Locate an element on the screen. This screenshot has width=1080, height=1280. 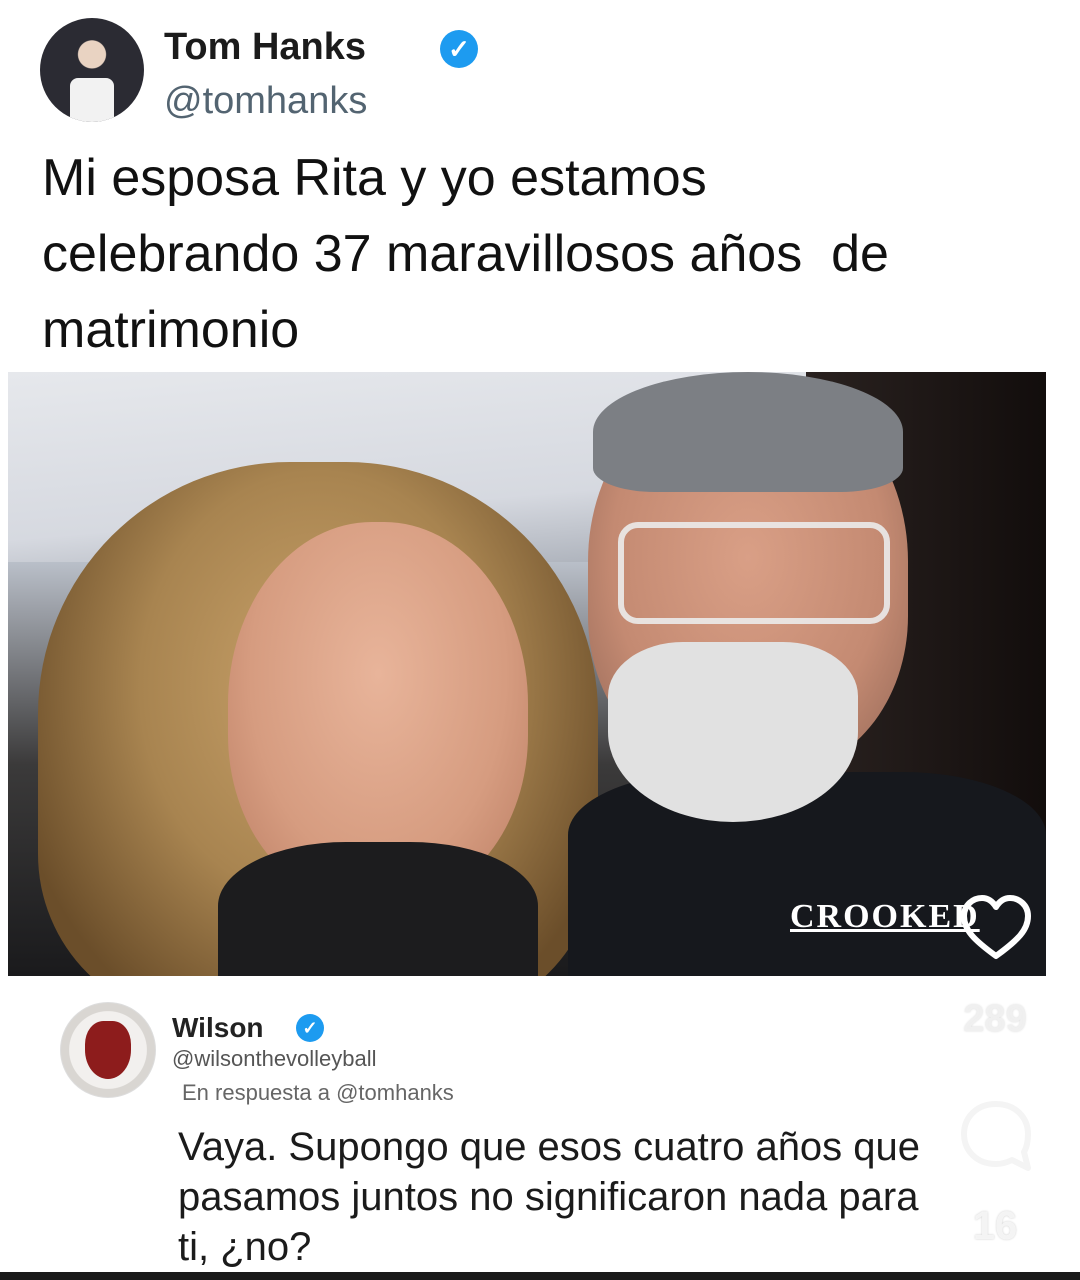
tweet-header: Tom Hanks ✓ @tomhanks is located at coordinates (390, 73).